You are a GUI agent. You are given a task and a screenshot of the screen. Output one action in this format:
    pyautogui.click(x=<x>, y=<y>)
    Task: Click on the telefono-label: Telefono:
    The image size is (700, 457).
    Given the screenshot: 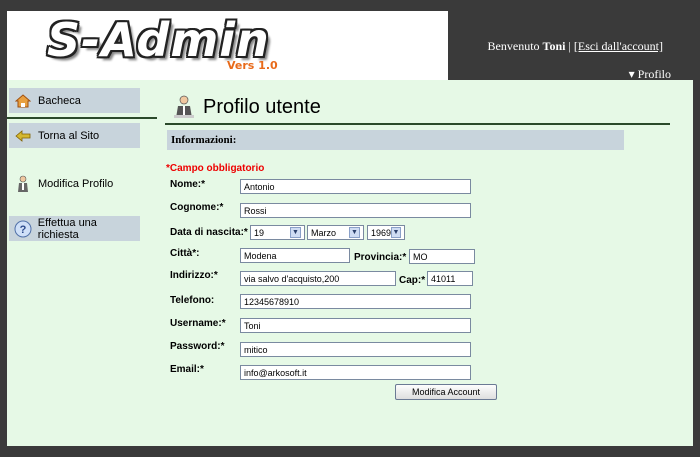 What is the action you would take?
    pyautogui.click(x=192, y=300)
    